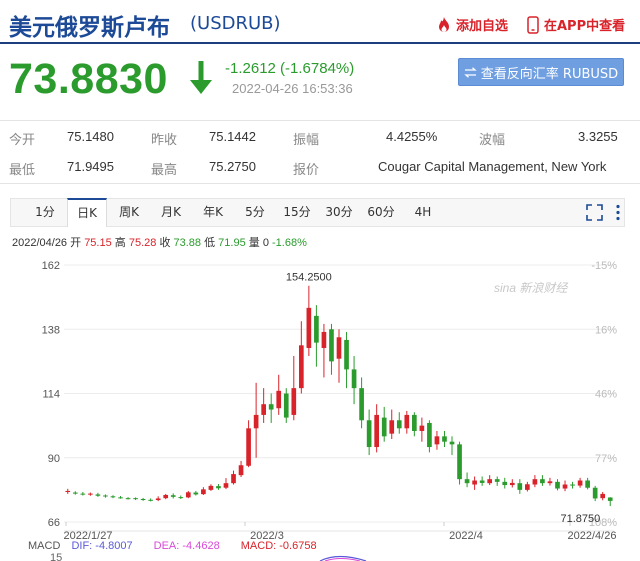 Image resolution: width=640 pixels, height=561 pixels. I want to click on period-tabs: 1分 日K 周K 月K 年K 5分 15分 30分 60分 4H, so click(317, 212).